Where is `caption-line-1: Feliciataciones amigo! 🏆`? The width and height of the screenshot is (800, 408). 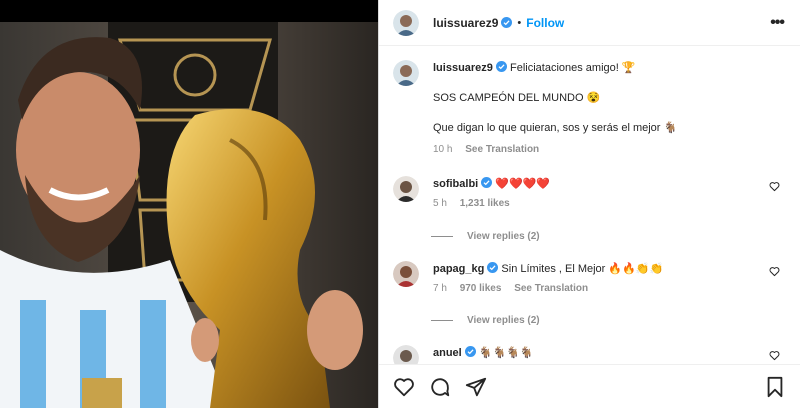
caption-line-1: Feliciataciones amigo! 🏆 is located at coordinates (572, 68).